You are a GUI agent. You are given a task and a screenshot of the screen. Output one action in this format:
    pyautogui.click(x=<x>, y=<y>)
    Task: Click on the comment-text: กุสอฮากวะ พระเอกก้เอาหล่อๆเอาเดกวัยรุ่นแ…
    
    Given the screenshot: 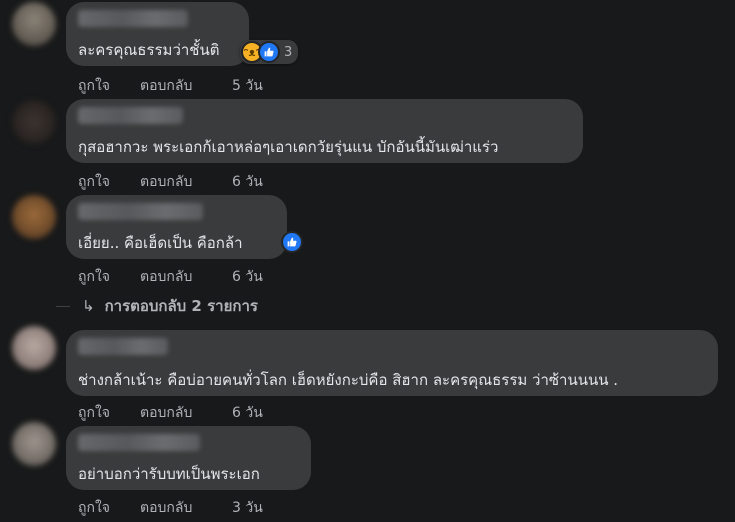 What is the action you would take?
    pyautogui.click(x=288, y=147)
    